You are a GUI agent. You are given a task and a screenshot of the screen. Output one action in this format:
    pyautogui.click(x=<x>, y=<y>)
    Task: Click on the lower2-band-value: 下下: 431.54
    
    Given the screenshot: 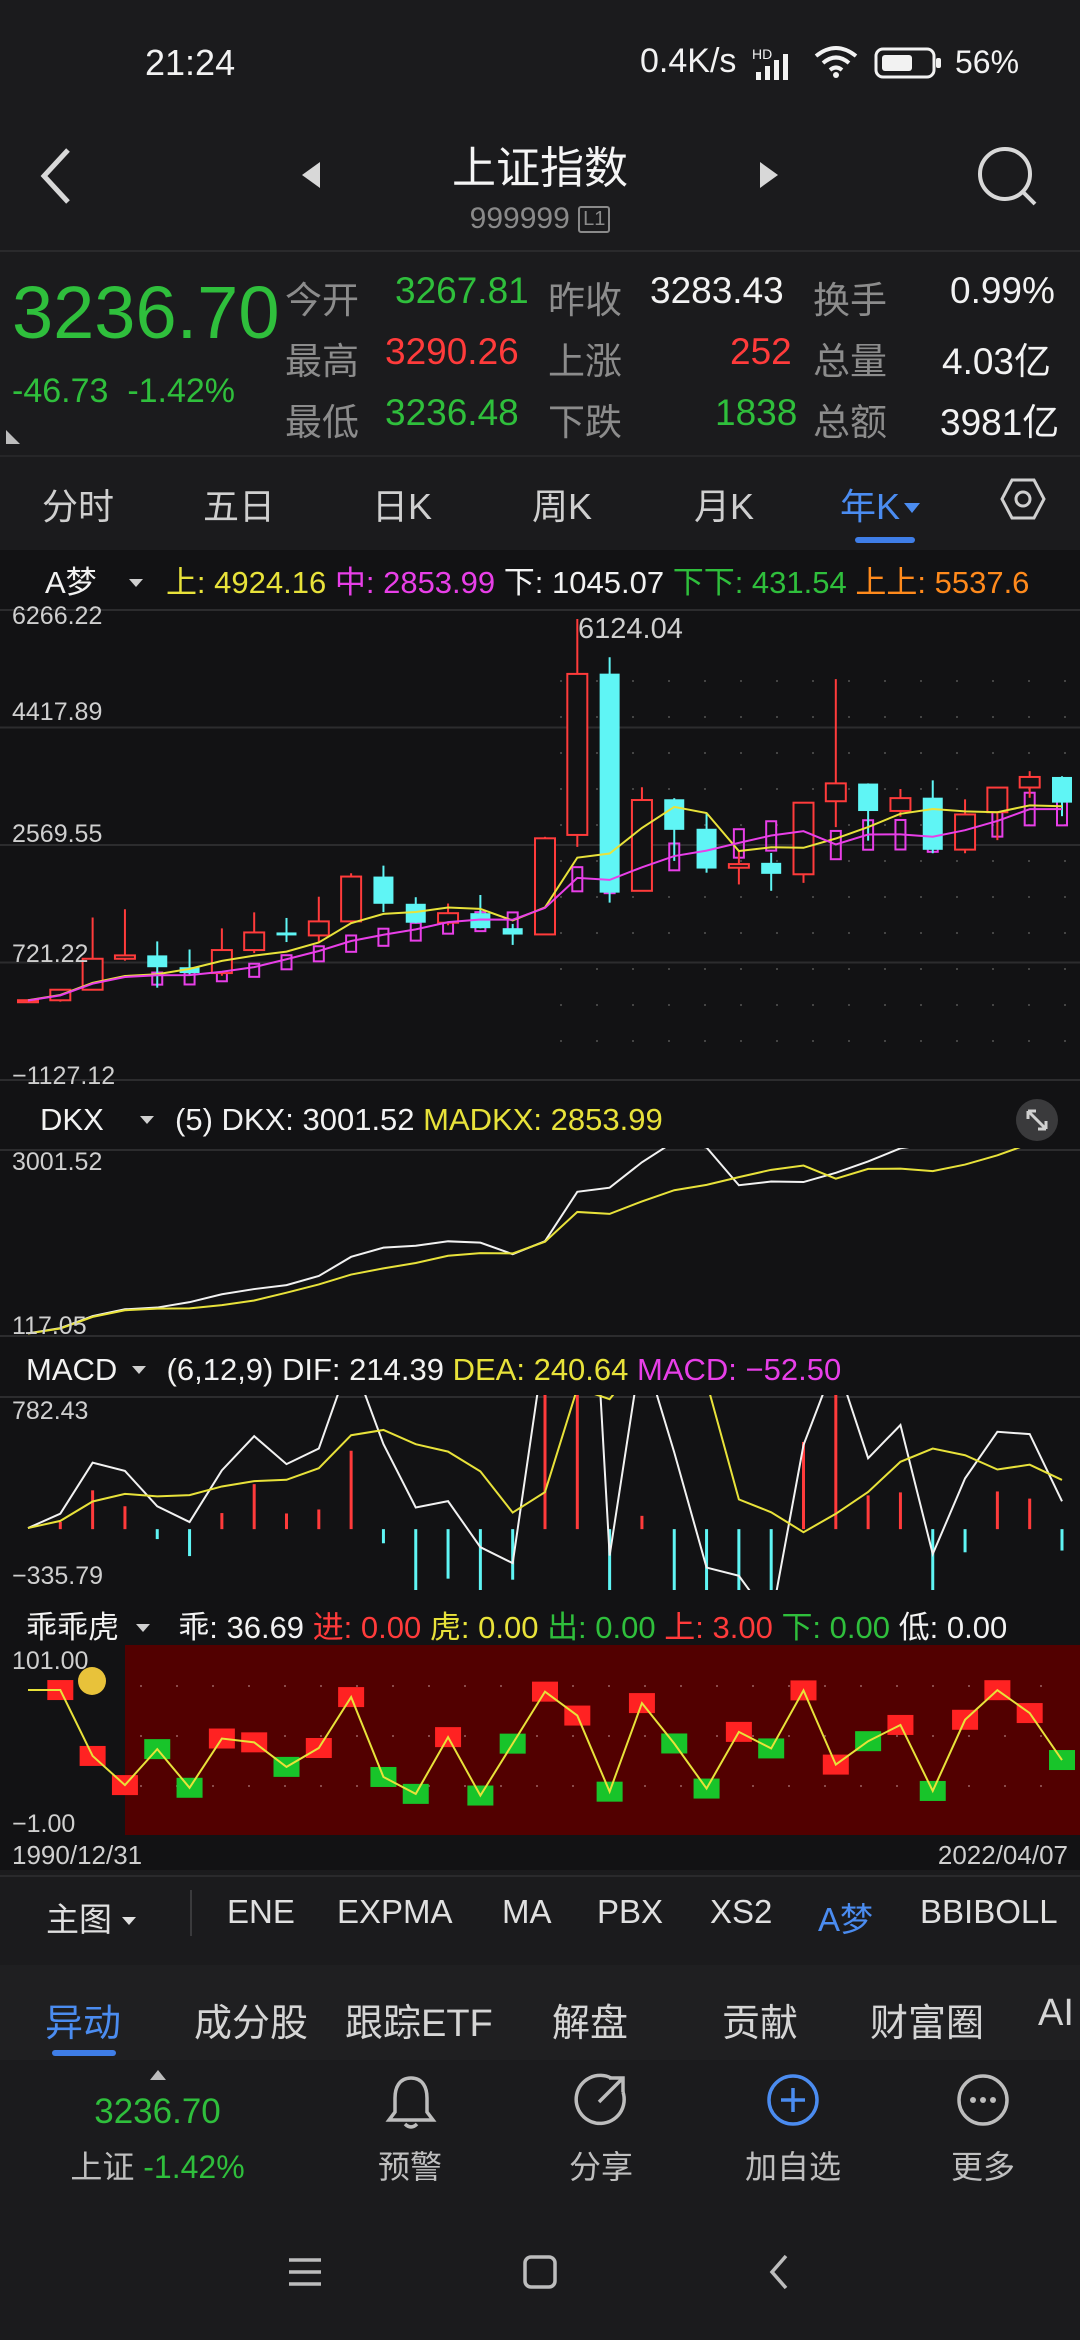 What is the action you would take?
    pyautogui.click(x=759, y=582)
    